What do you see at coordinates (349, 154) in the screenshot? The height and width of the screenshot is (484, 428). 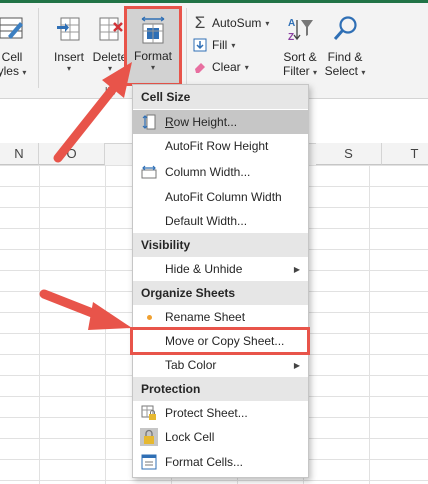 I see `column-header-s: S` at bounding box center [349, 154].